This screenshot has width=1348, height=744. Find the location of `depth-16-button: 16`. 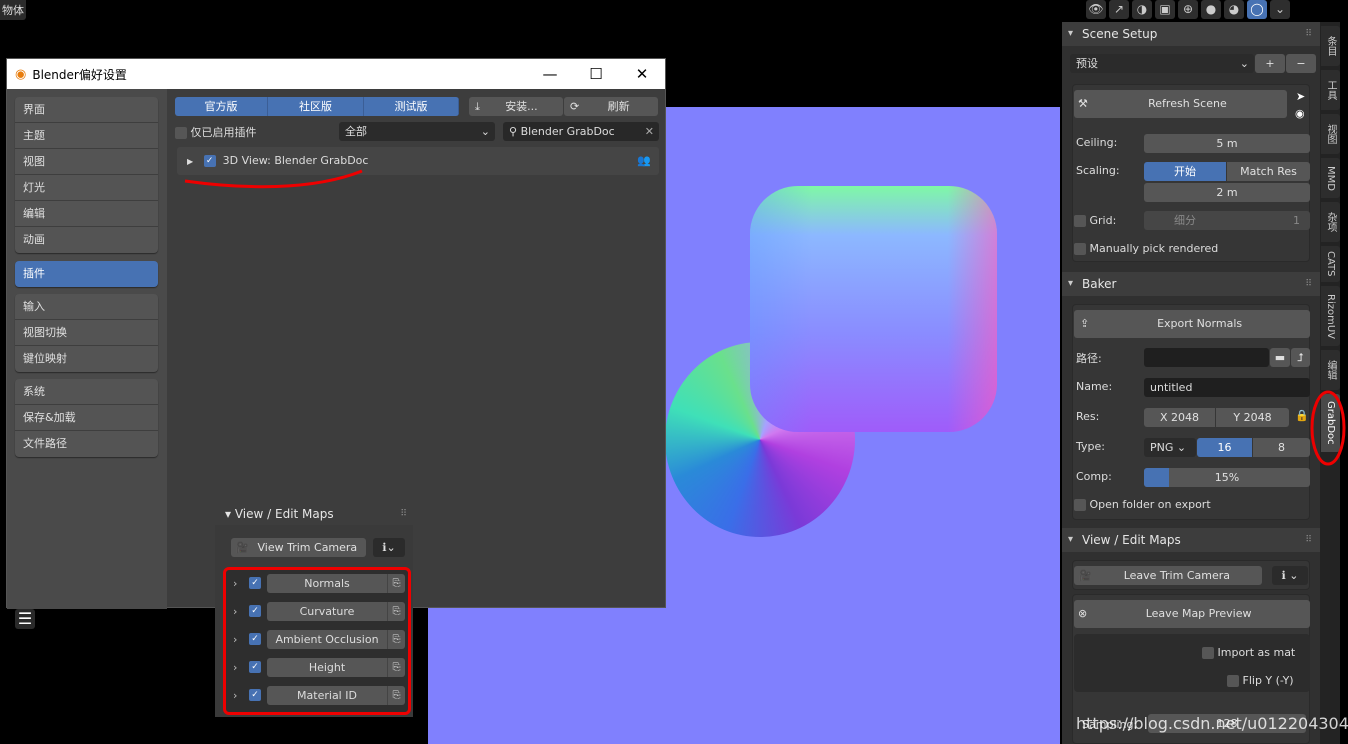

depth-16-button: 16 is located at coordinates (1224, 447).